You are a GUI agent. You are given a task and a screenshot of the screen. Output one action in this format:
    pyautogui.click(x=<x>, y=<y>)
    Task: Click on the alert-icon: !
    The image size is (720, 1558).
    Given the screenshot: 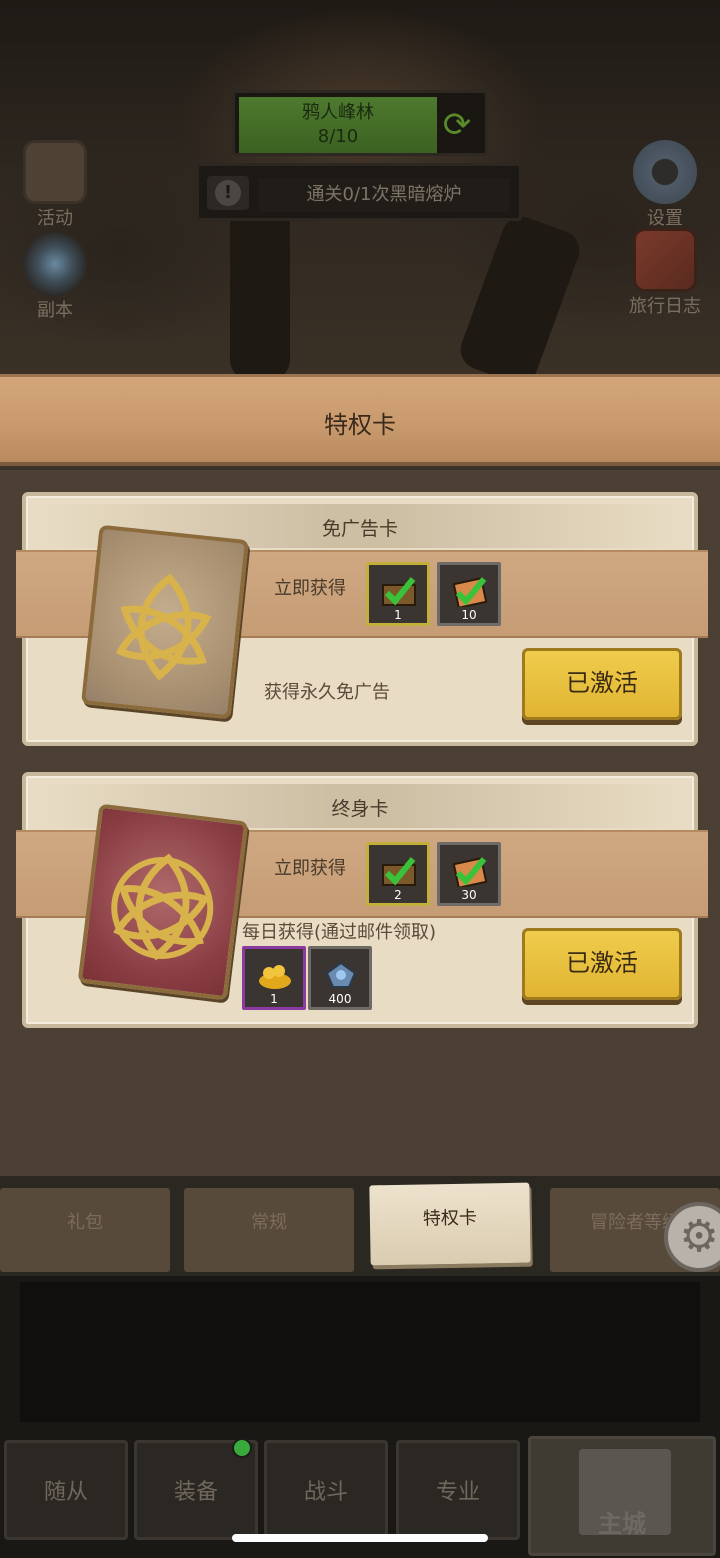 What is the action you would take?
    pyautogui.click(x=228, y=193)
    